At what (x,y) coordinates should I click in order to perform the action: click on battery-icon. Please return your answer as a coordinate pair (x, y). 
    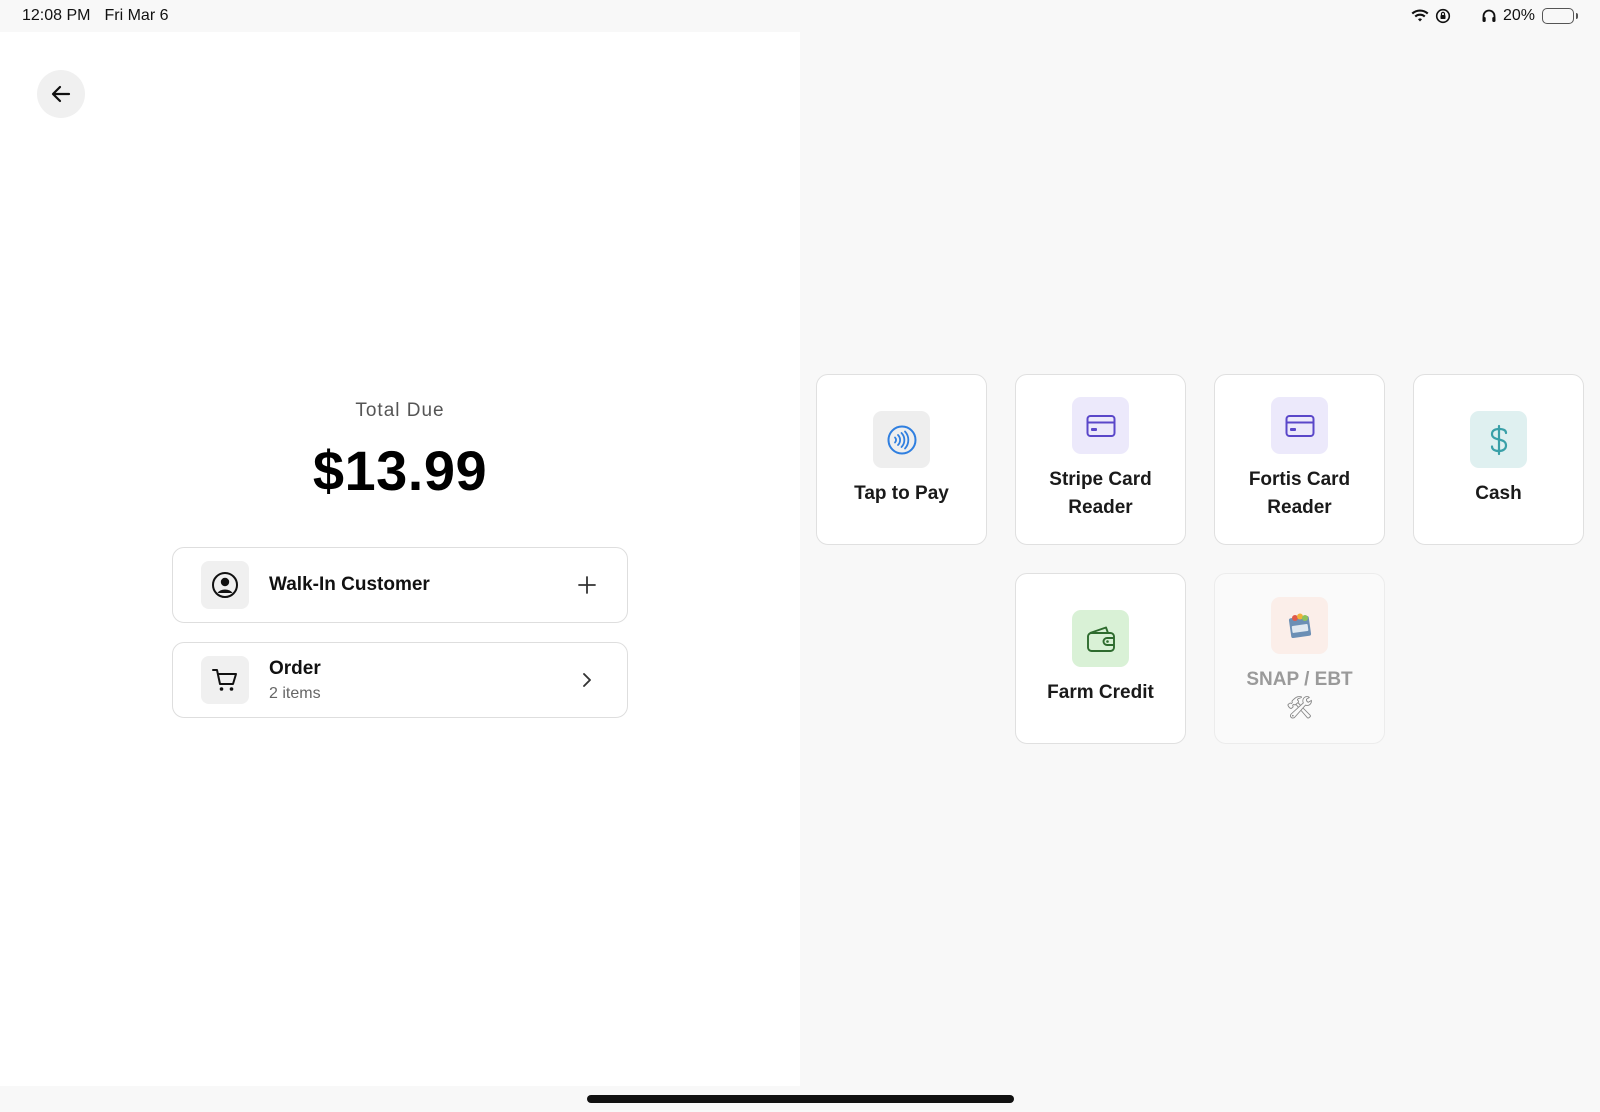
    Looking at the image, I should click on (1560, 16).